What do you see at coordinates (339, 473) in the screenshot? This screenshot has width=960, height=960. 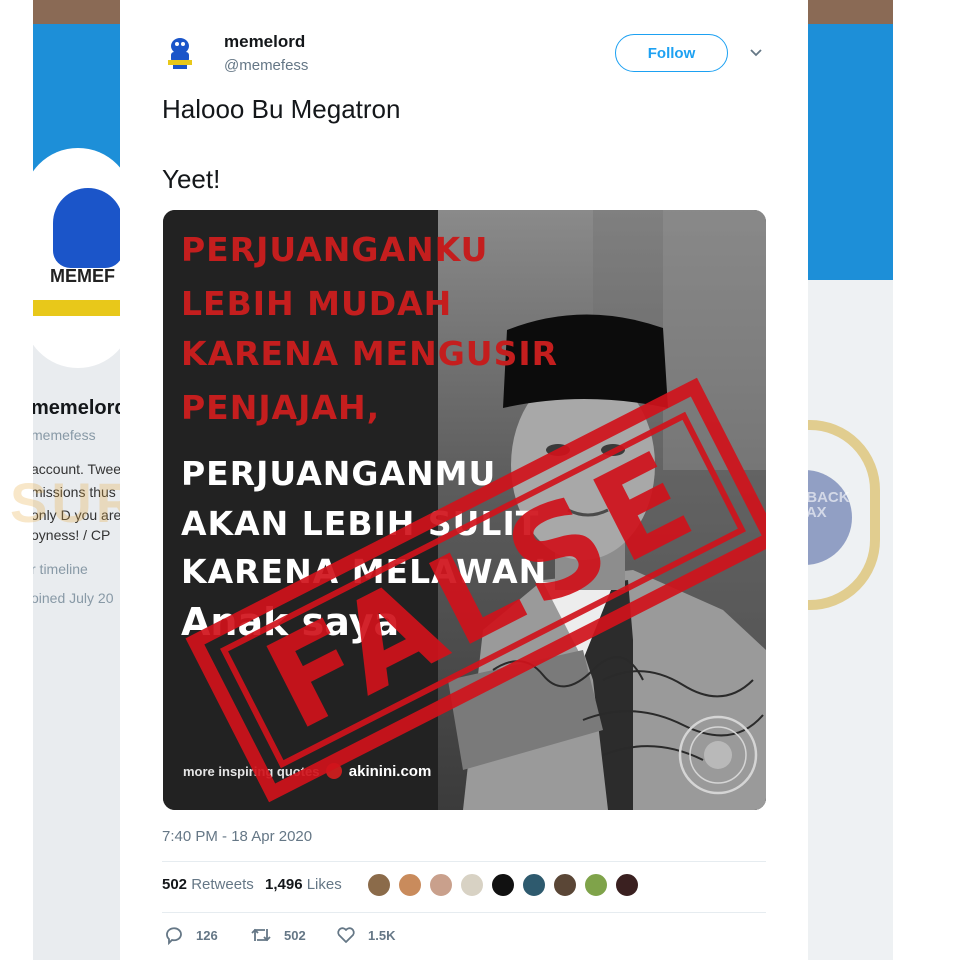 I see `quote-line-white: PERJUANGANMU` at bounding box center [339, 473].